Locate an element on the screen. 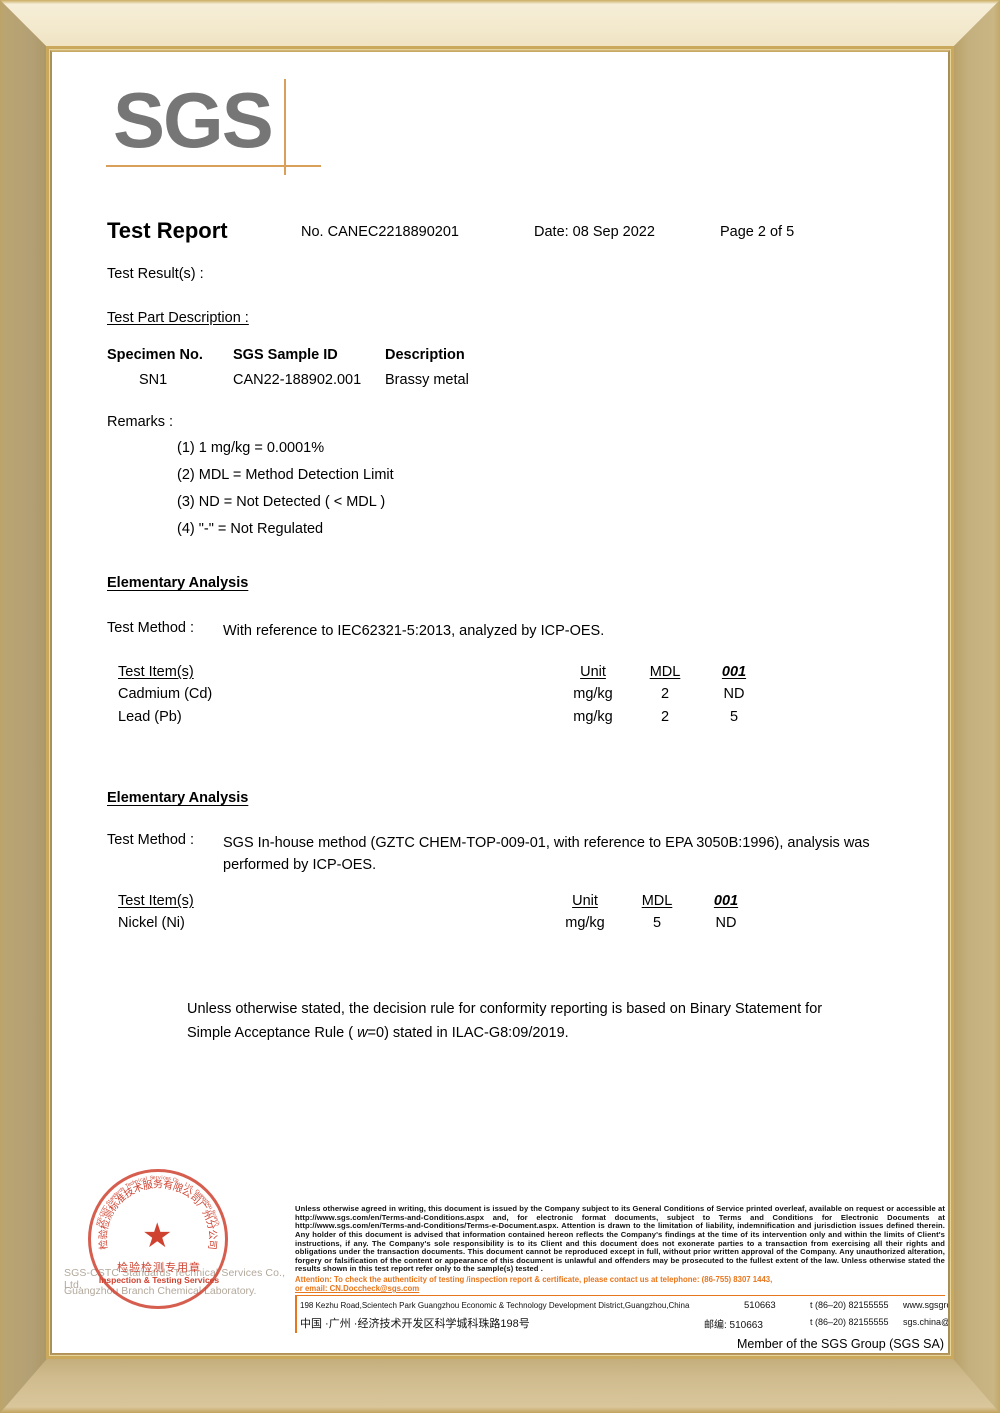 The width and height of the screenshot is (1000, 1413). list-item: (4) "-" = Not Regulated is located at coordinates (250, 529).